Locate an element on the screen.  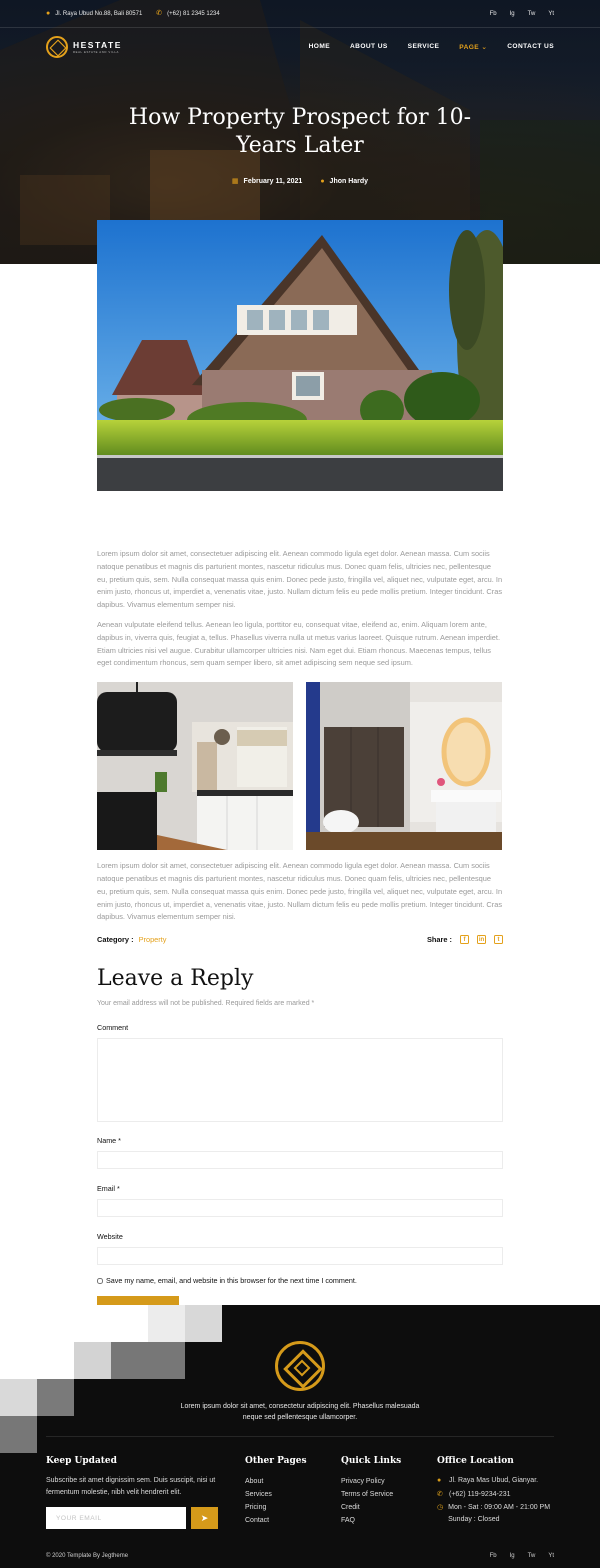
comment-label: Comment is located at coordinates (113, 1028).